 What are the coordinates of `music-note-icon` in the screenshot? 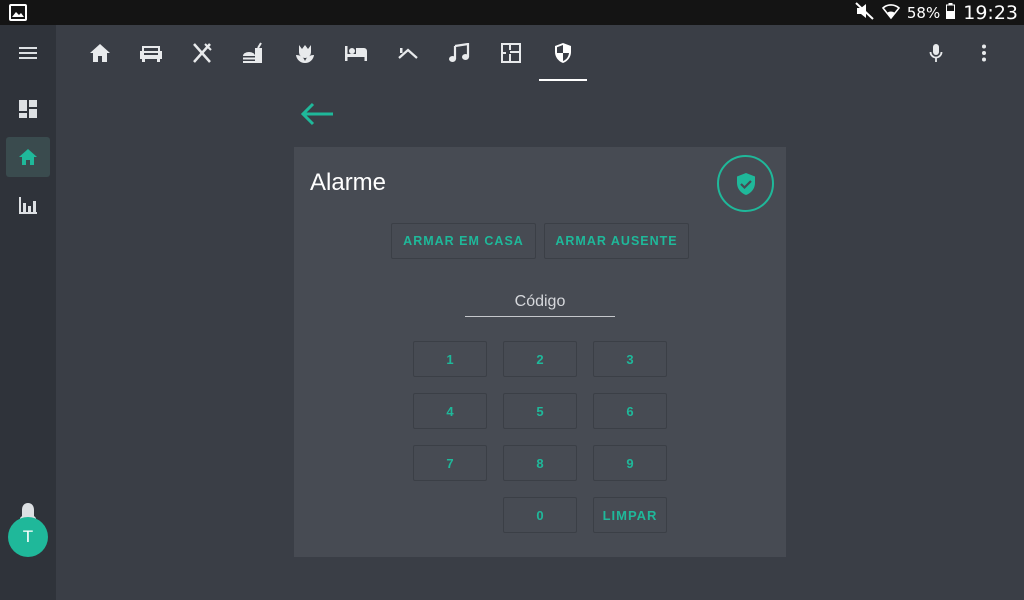 It's located at (459, 52).